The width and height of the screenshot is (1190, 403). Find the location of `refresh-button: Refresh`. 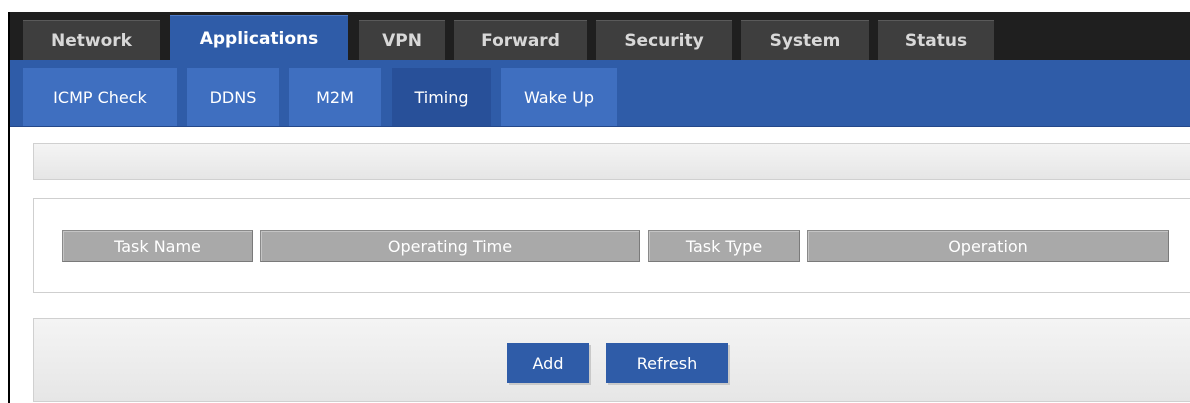

refresh-button: Refresh is located at coordinates (667, 363).